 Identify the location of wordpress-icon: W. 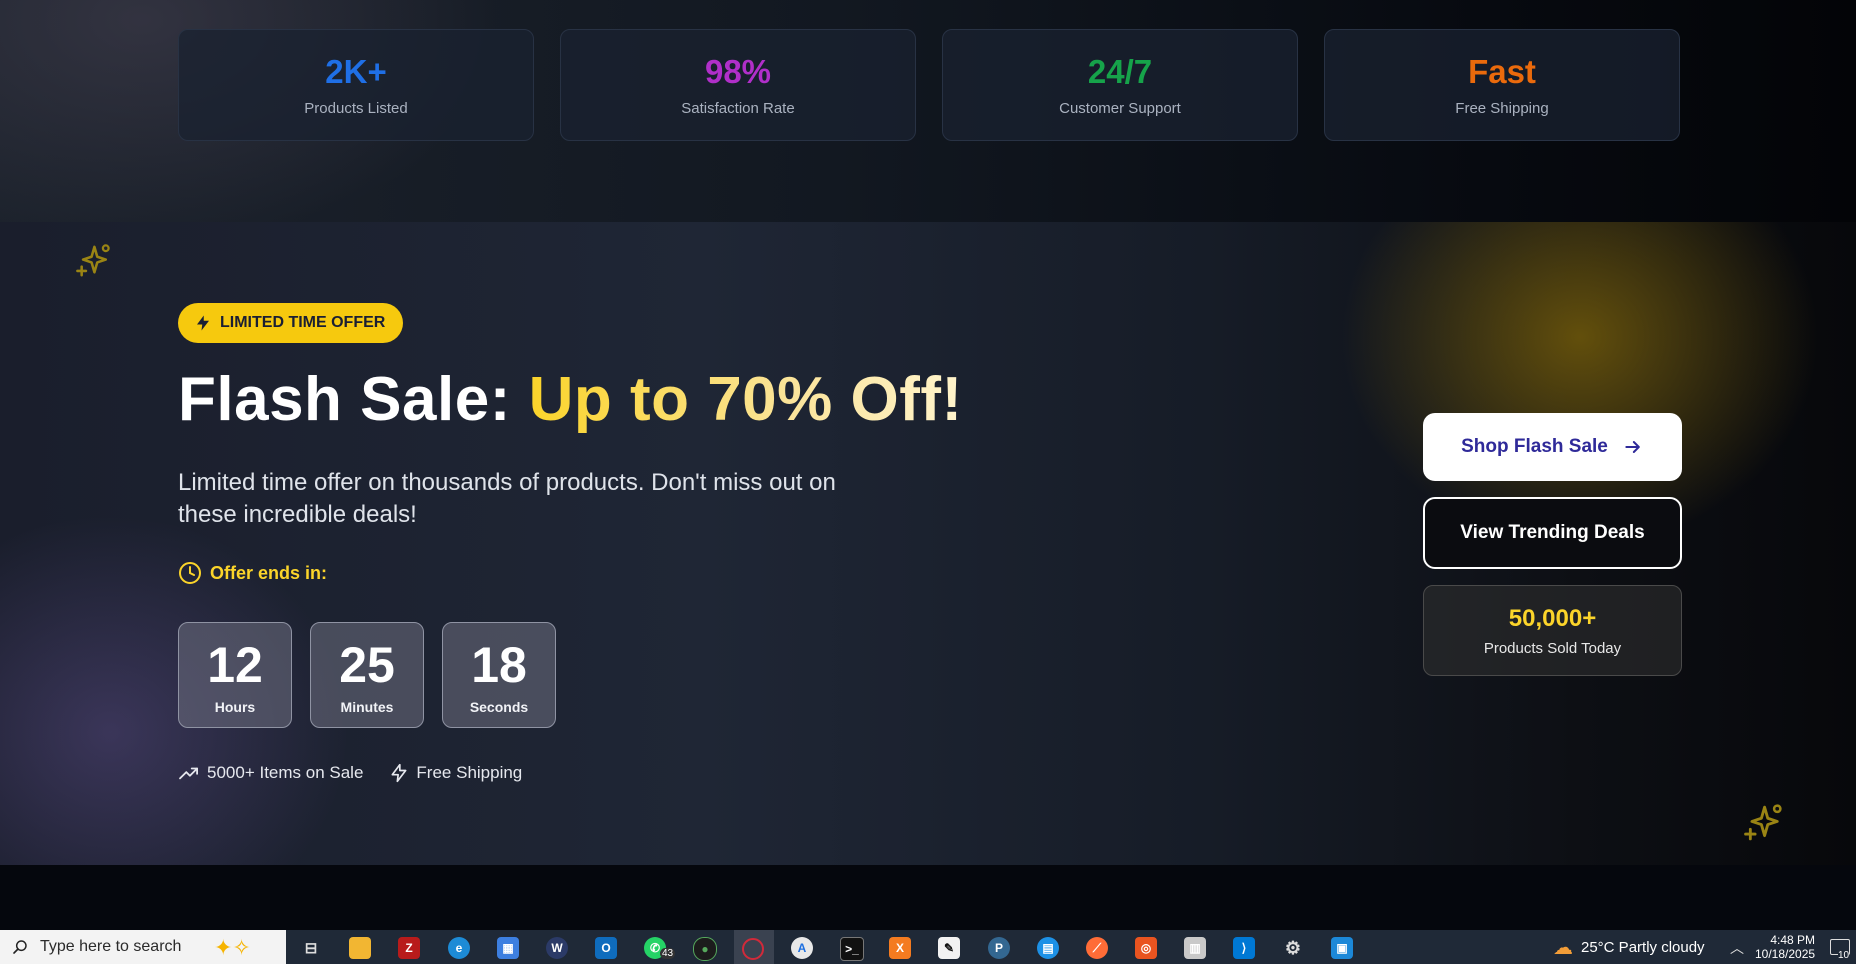
(557, 948).